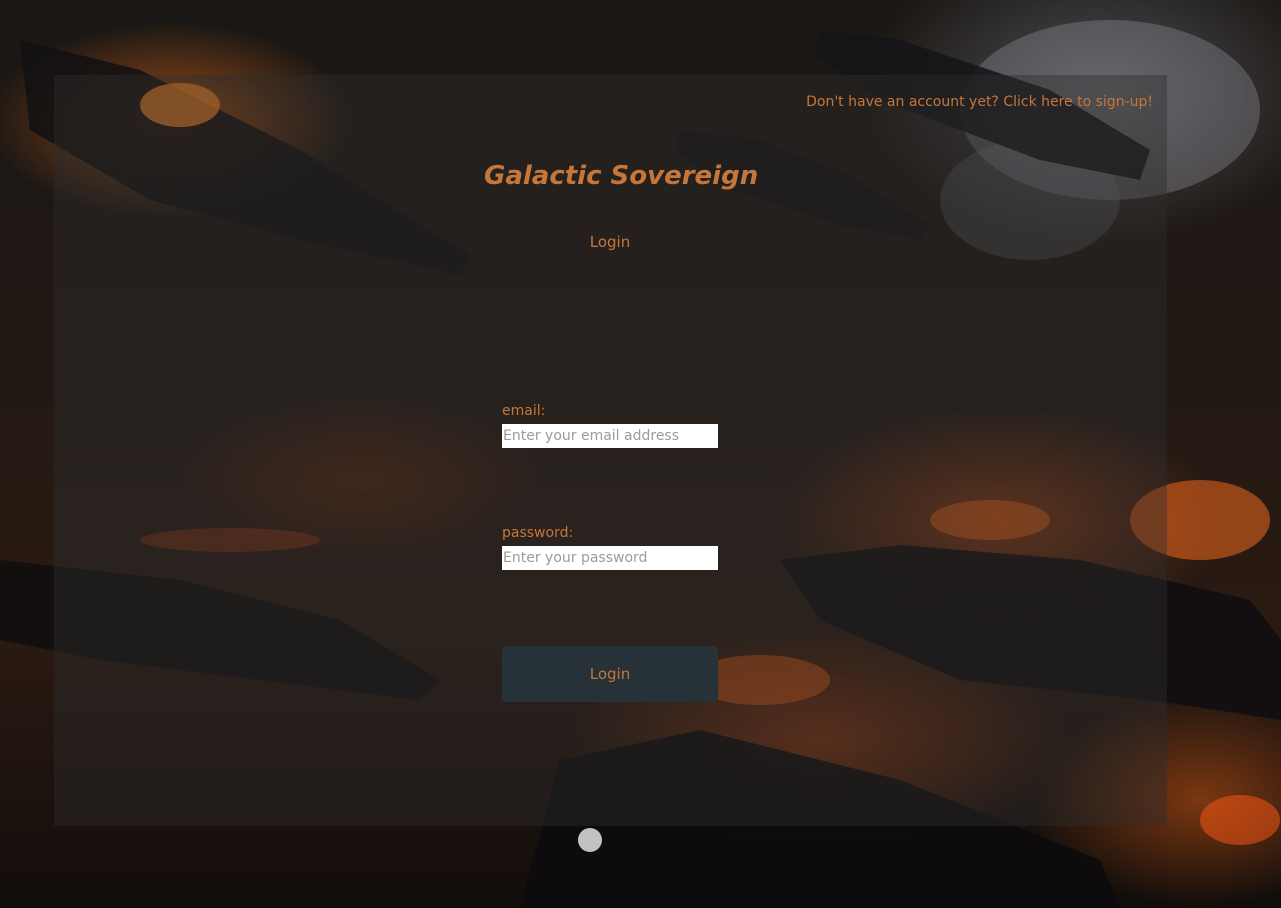 The height and width of the screenshot is (908, 1281). What do you see at coordinates (610, 674) in the screenshot?
I see `login-button: Login` at bounding box center [610, 674].